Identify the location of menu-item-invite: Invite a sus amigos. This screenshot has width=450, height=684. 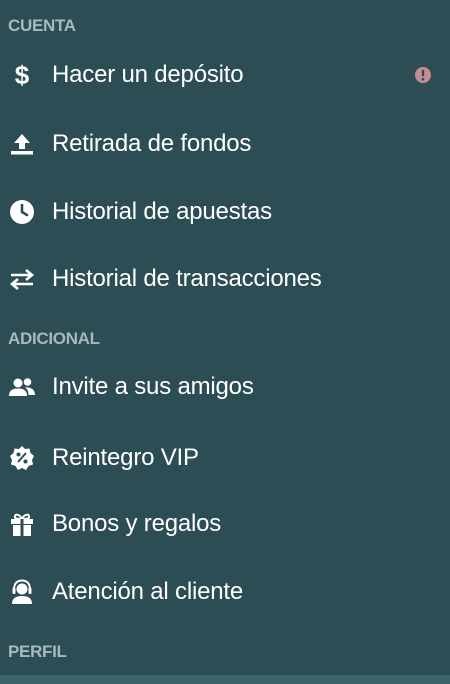
(225, 387).